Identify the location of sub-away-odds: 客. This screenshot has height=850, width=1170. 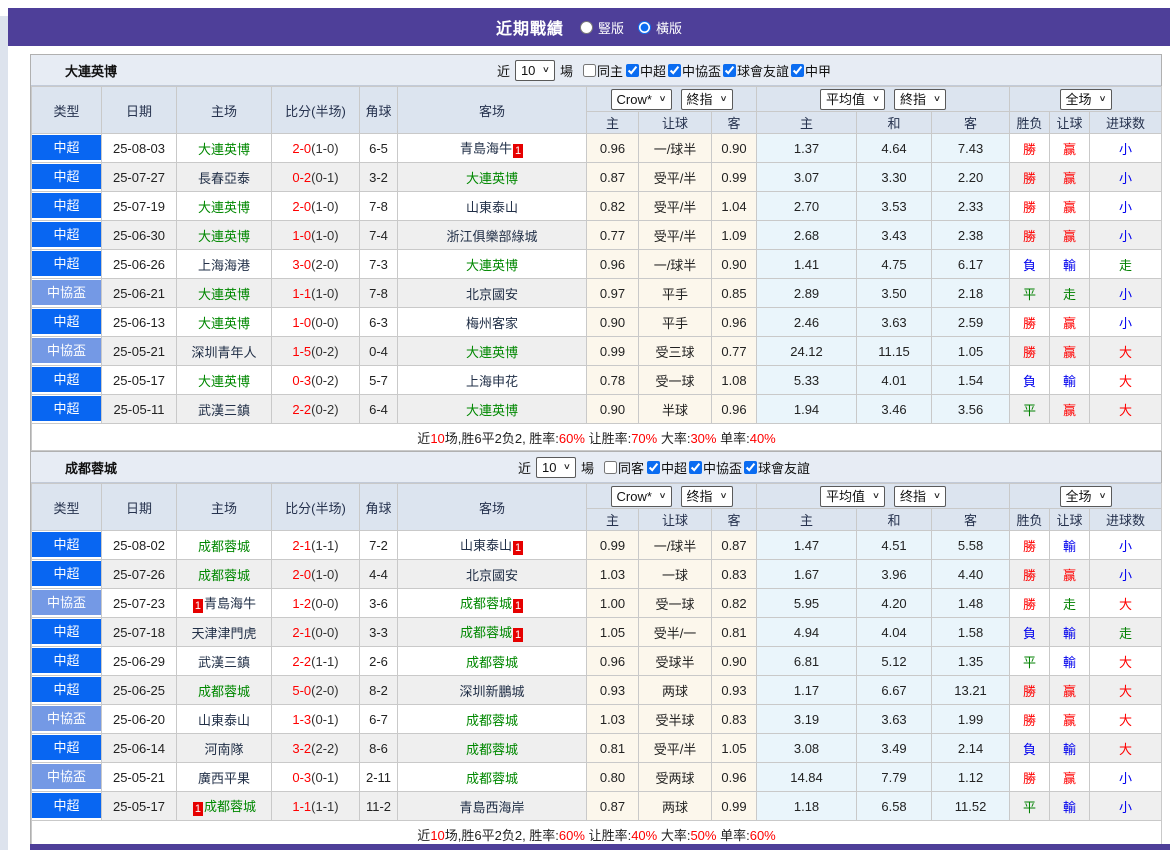
(734, 122).